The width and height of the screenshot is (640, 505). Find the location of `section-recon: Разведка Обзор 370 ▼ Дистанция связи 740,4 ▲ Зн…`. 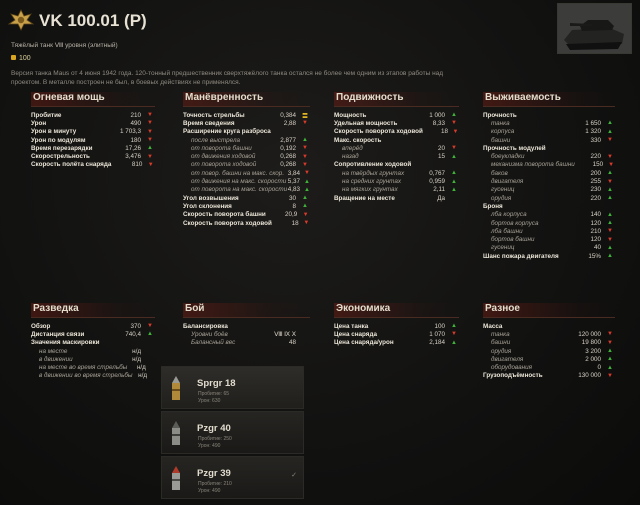

section-recon: Разведка Обзор 370 ▼ Дистанция связи 740,4 ▲ Зн… is located at coordinates (93, 341).